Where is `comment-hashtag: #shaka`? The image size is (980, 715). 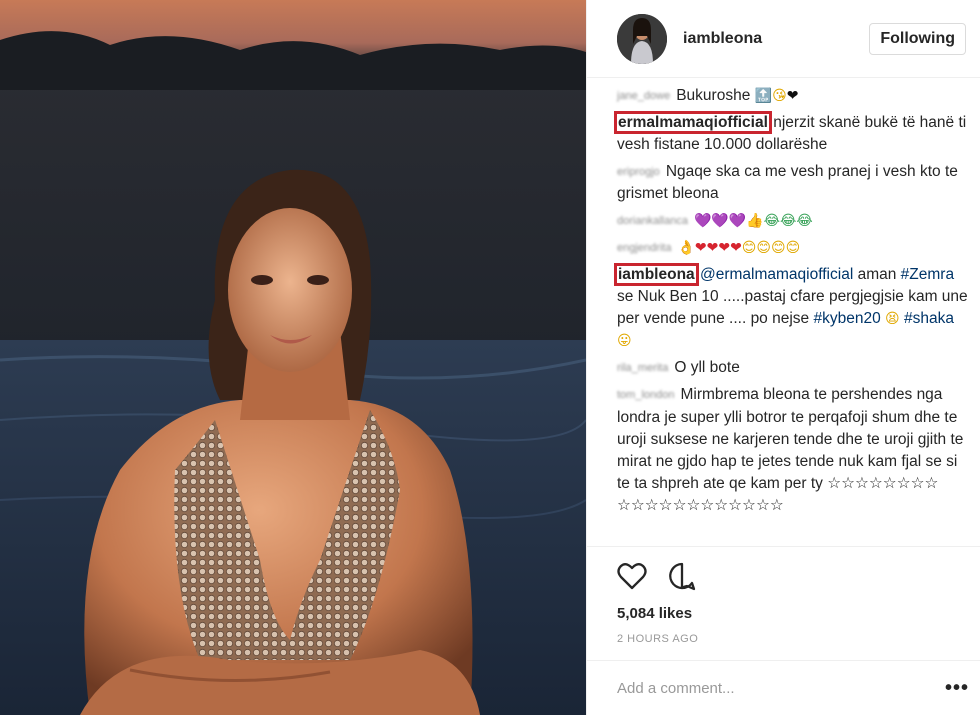 comment-hashtag: #shaka is located at coordinates (929, 318).